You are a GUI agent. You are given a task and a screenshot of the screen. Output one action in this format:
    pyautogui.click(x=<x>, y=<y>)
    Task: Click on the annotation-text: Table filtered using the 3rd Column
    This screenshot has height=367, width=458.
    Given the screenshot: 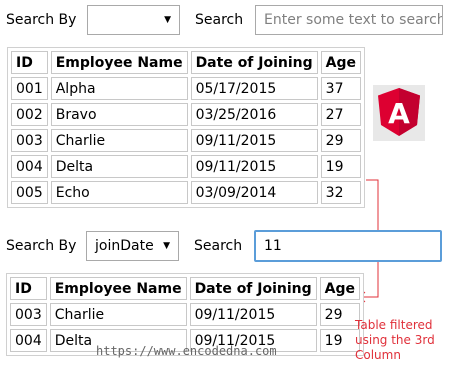 What is the action you would take?
    pyautogui.click(x=395, y=340)
    